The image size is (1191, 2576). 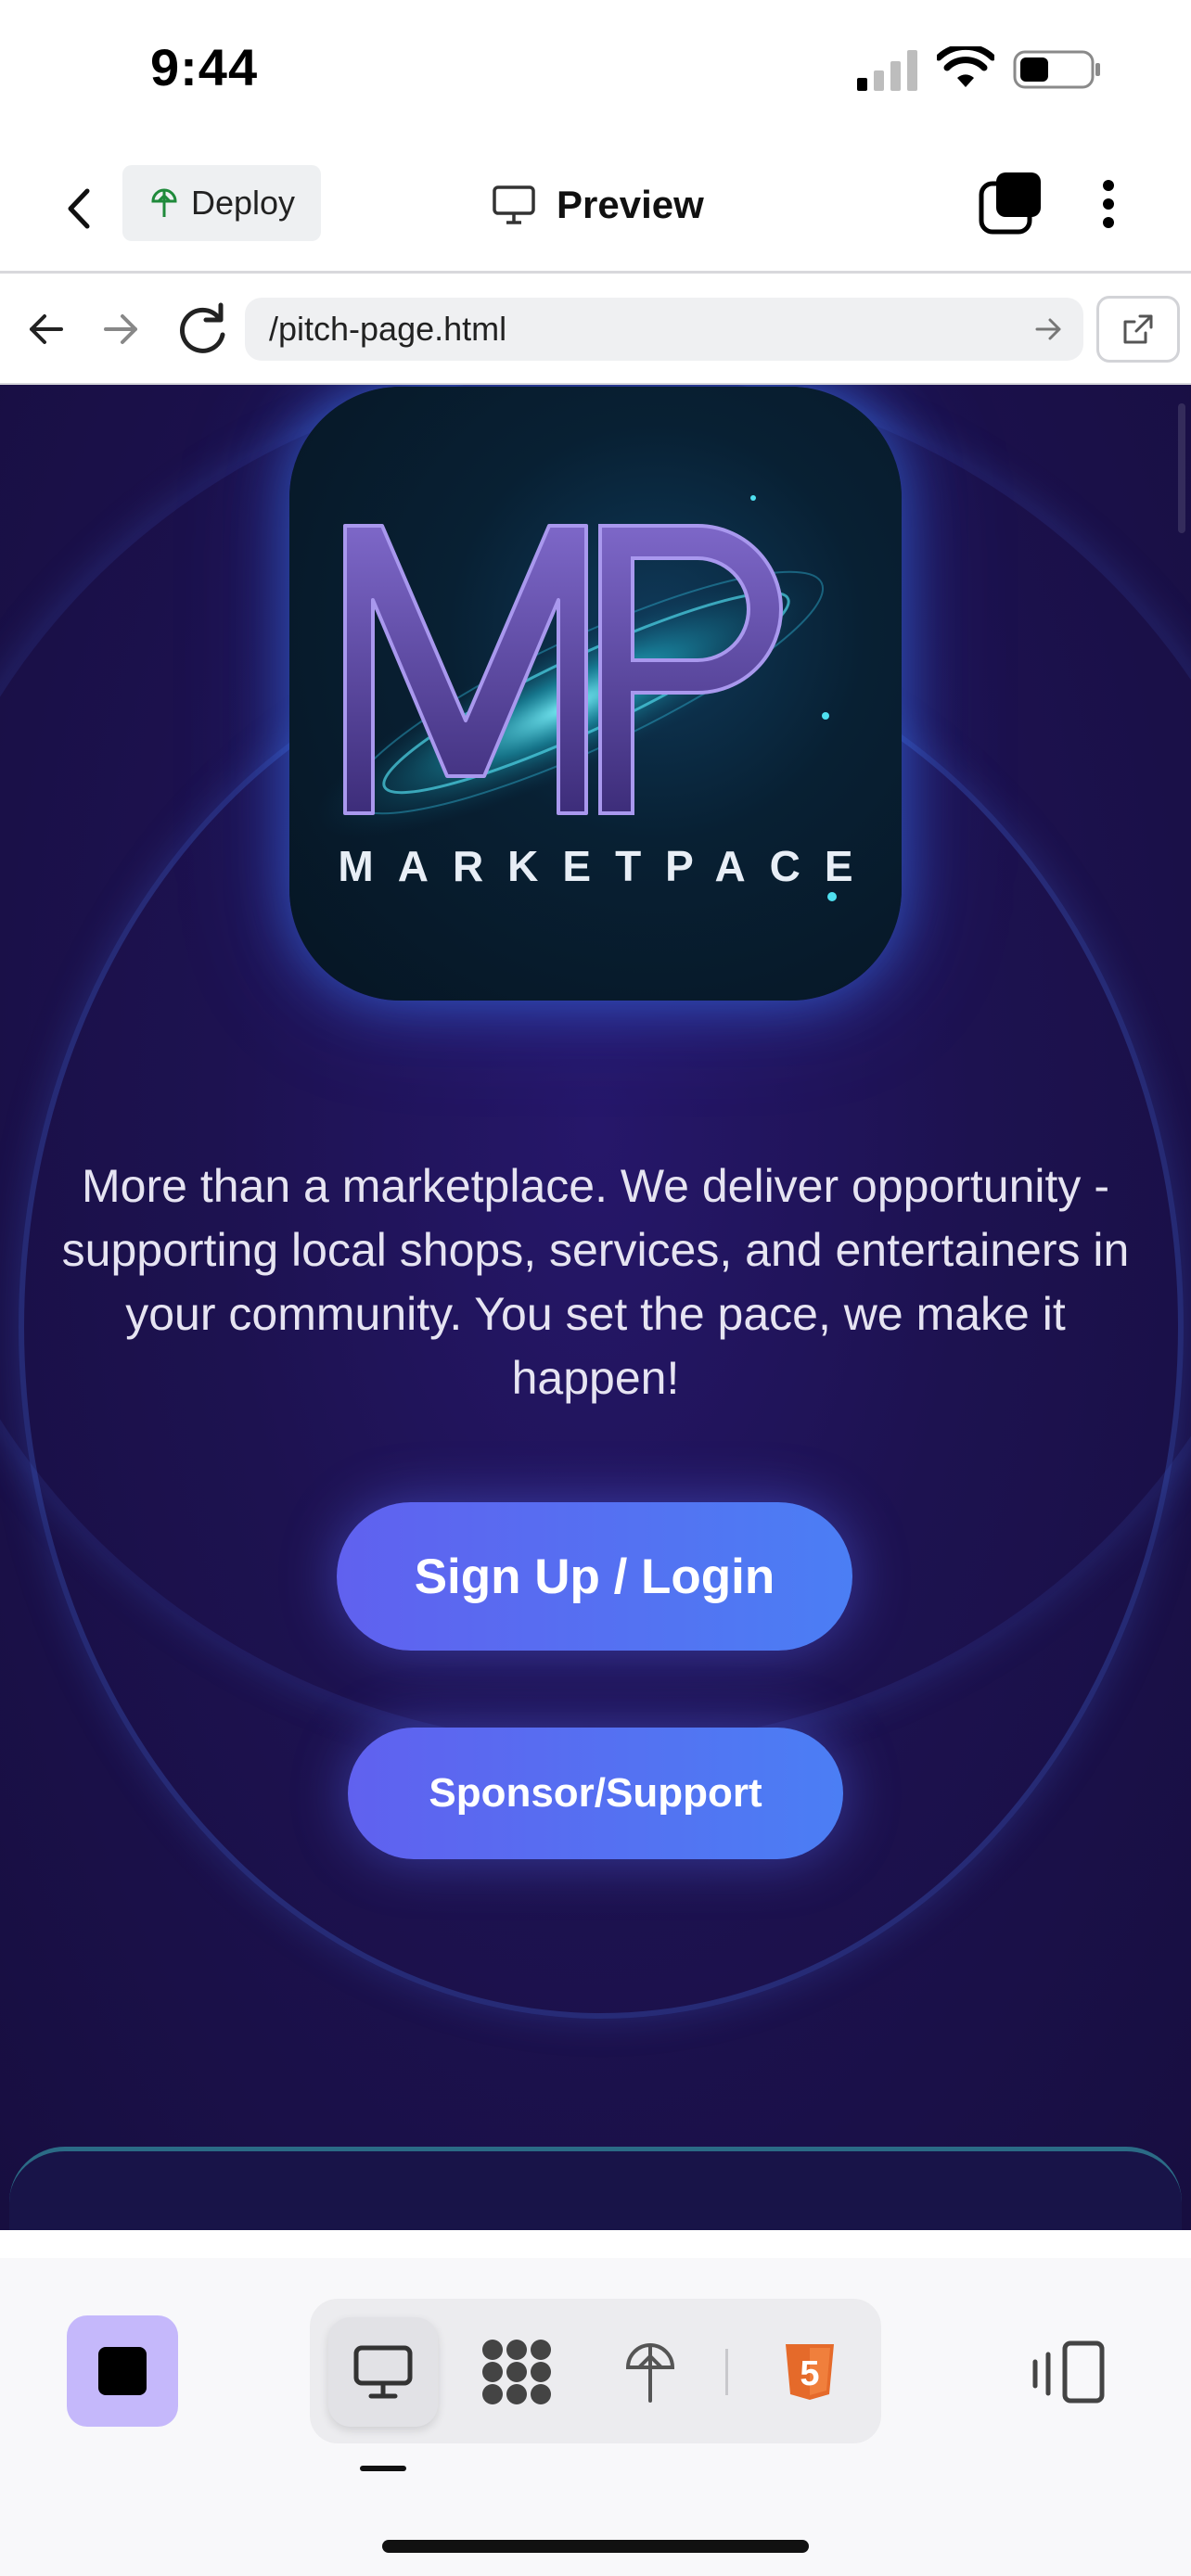 I want to click on browser-bar: /pitch-page.html, so click(x=595, y=329).